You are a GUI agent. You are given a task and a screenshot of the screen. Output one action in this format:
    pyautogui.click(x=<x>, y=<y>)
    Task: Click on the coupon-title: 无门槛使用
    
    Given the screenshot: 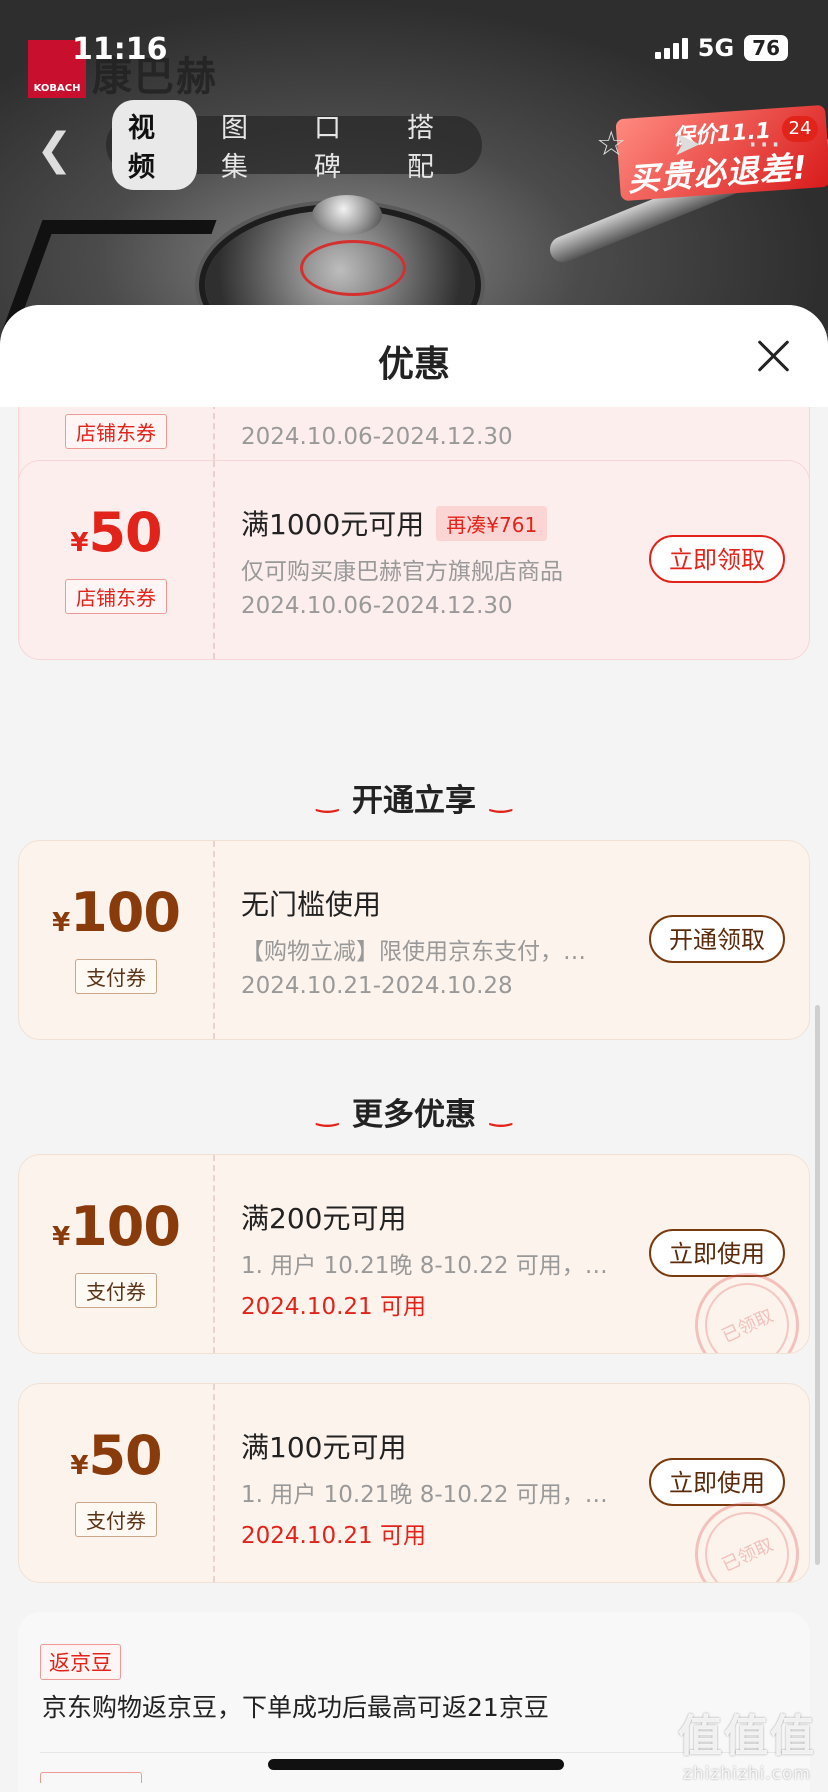 What is the action you would take?
    pyautogui.click(x=311, y=904)
    